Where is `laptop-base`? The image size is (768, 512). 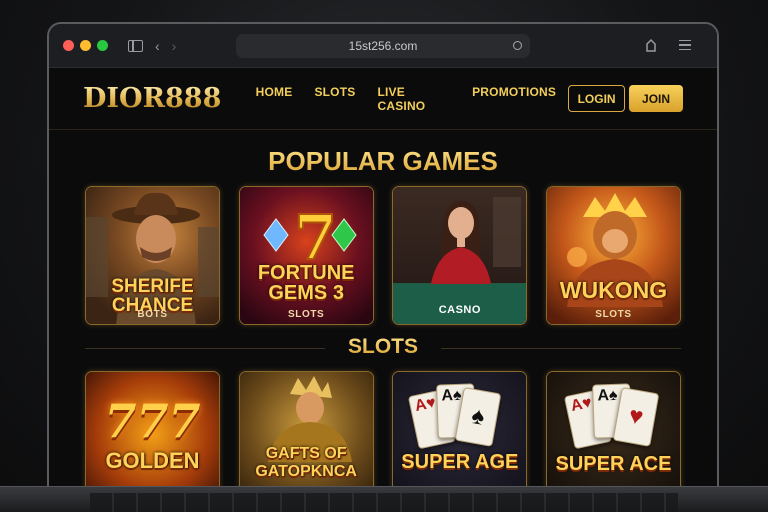 laptop-base is located at coordinates (384, 499).